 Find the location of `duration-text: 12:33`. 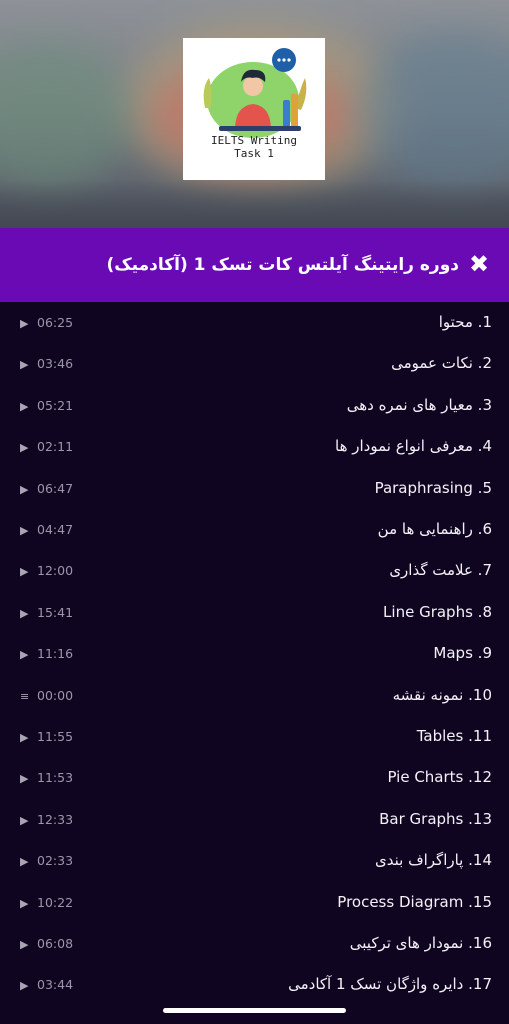

duration-text: 12:33 is located at coordinates (55, 819).